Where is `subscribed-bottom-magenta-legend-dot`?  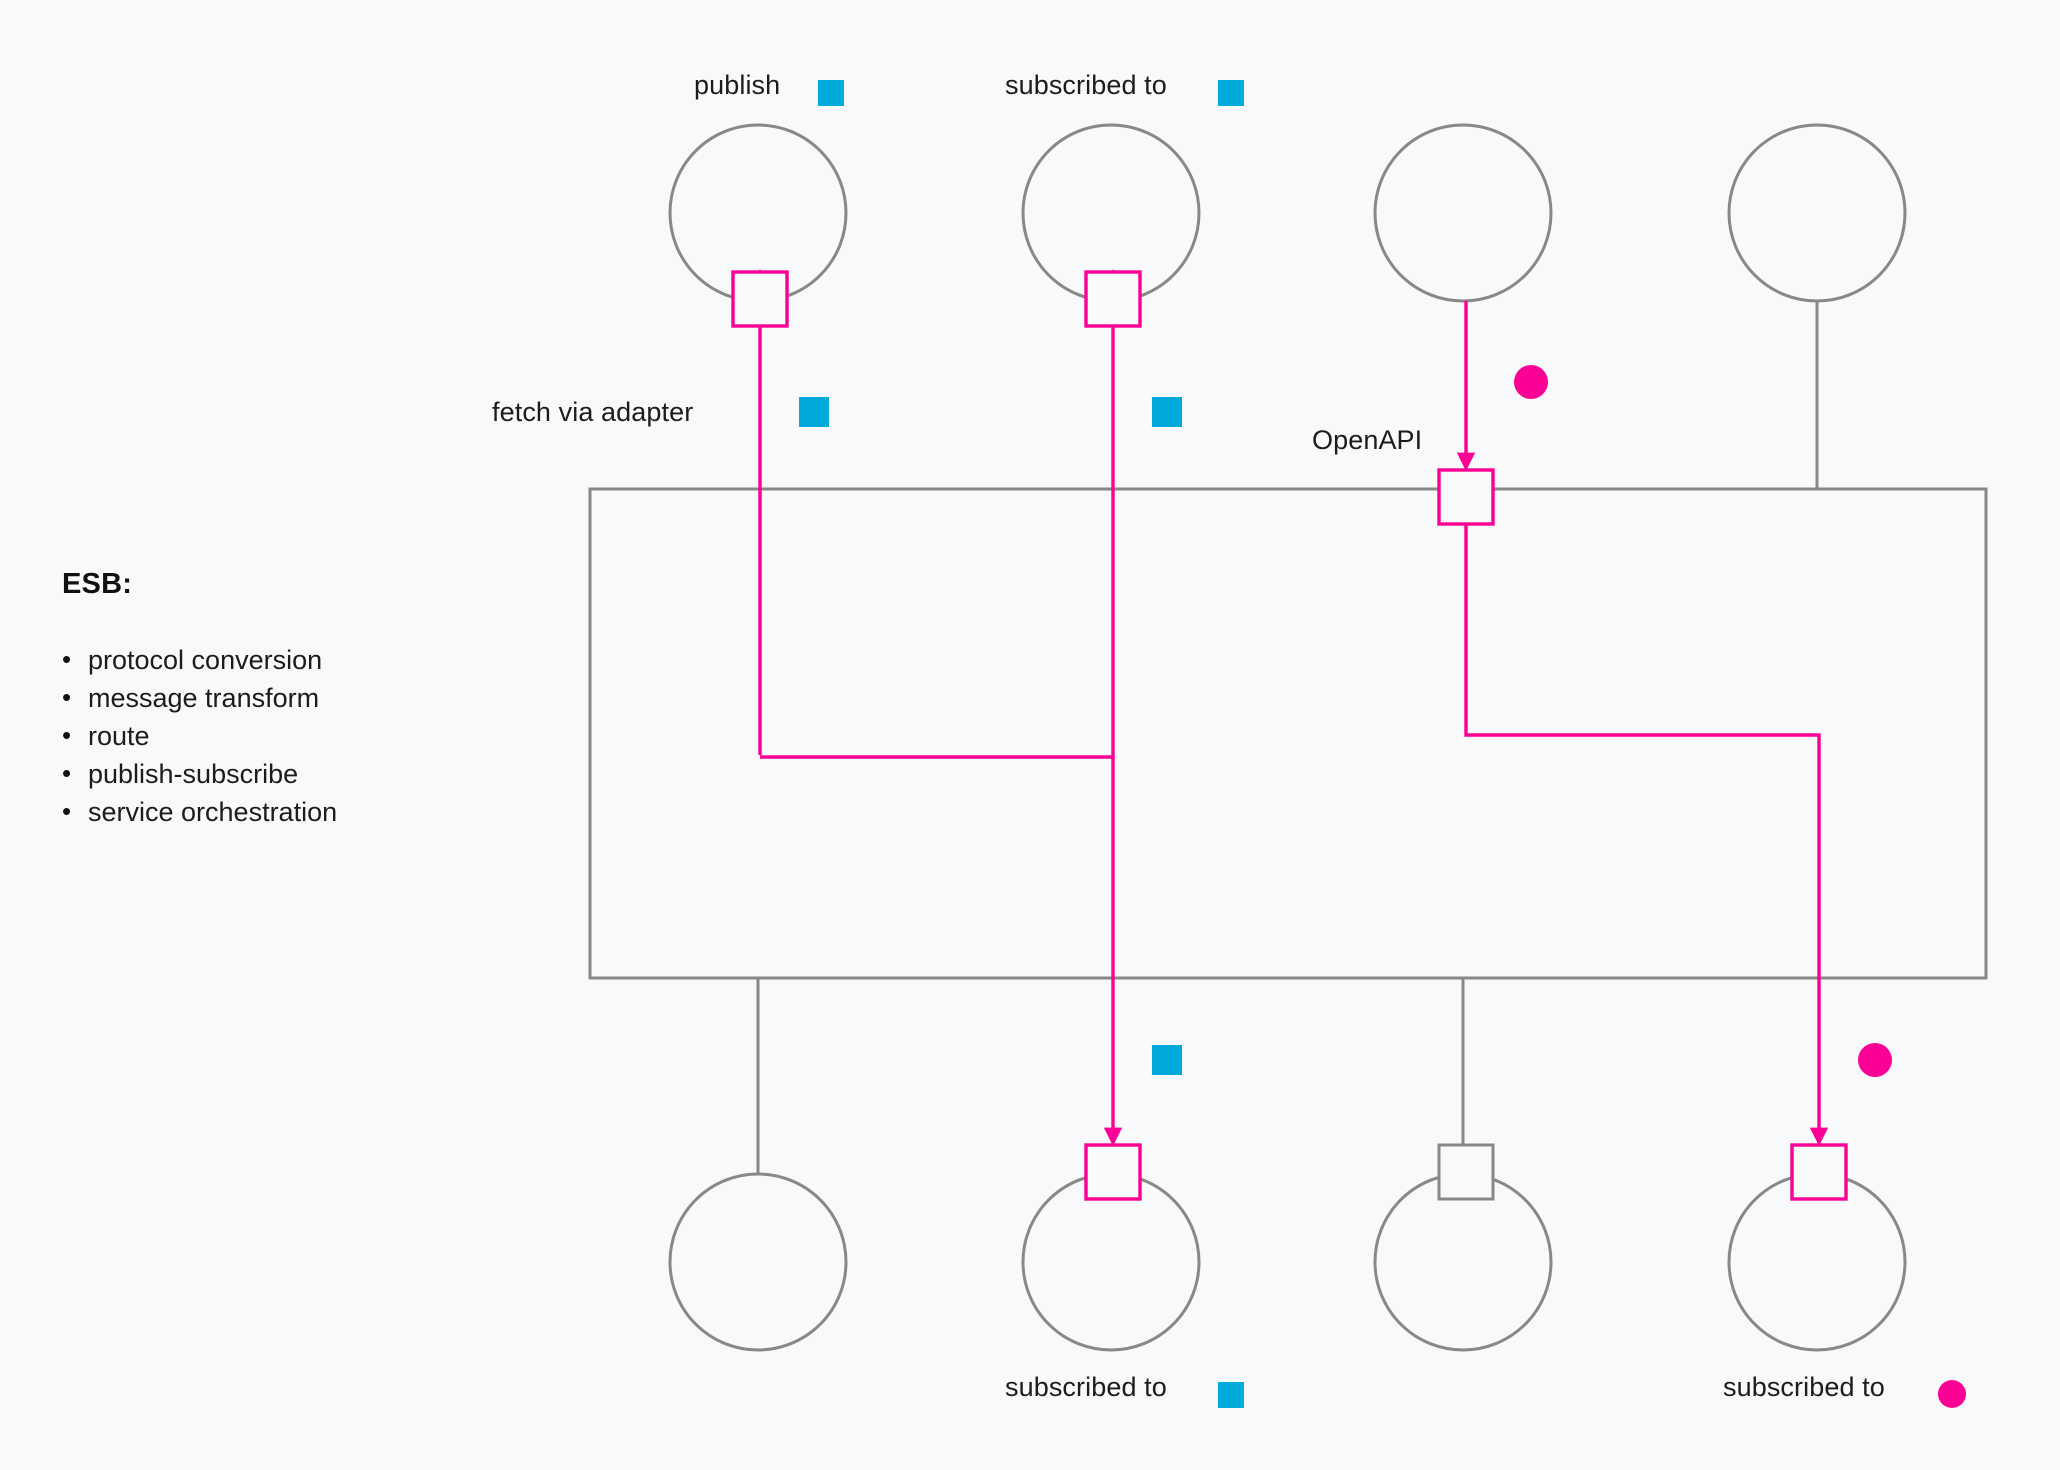 subscribed-bottom-magenta-legend-dot is located at coordinates (1952, 1394).